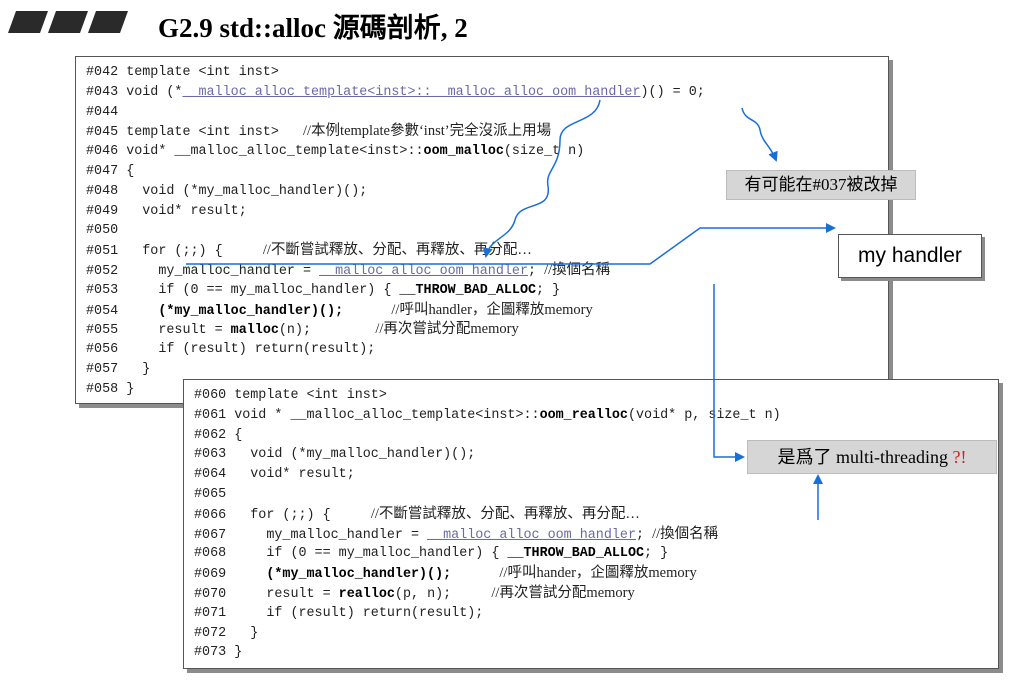  I want to click on line-number: #042, so click(102, 72).